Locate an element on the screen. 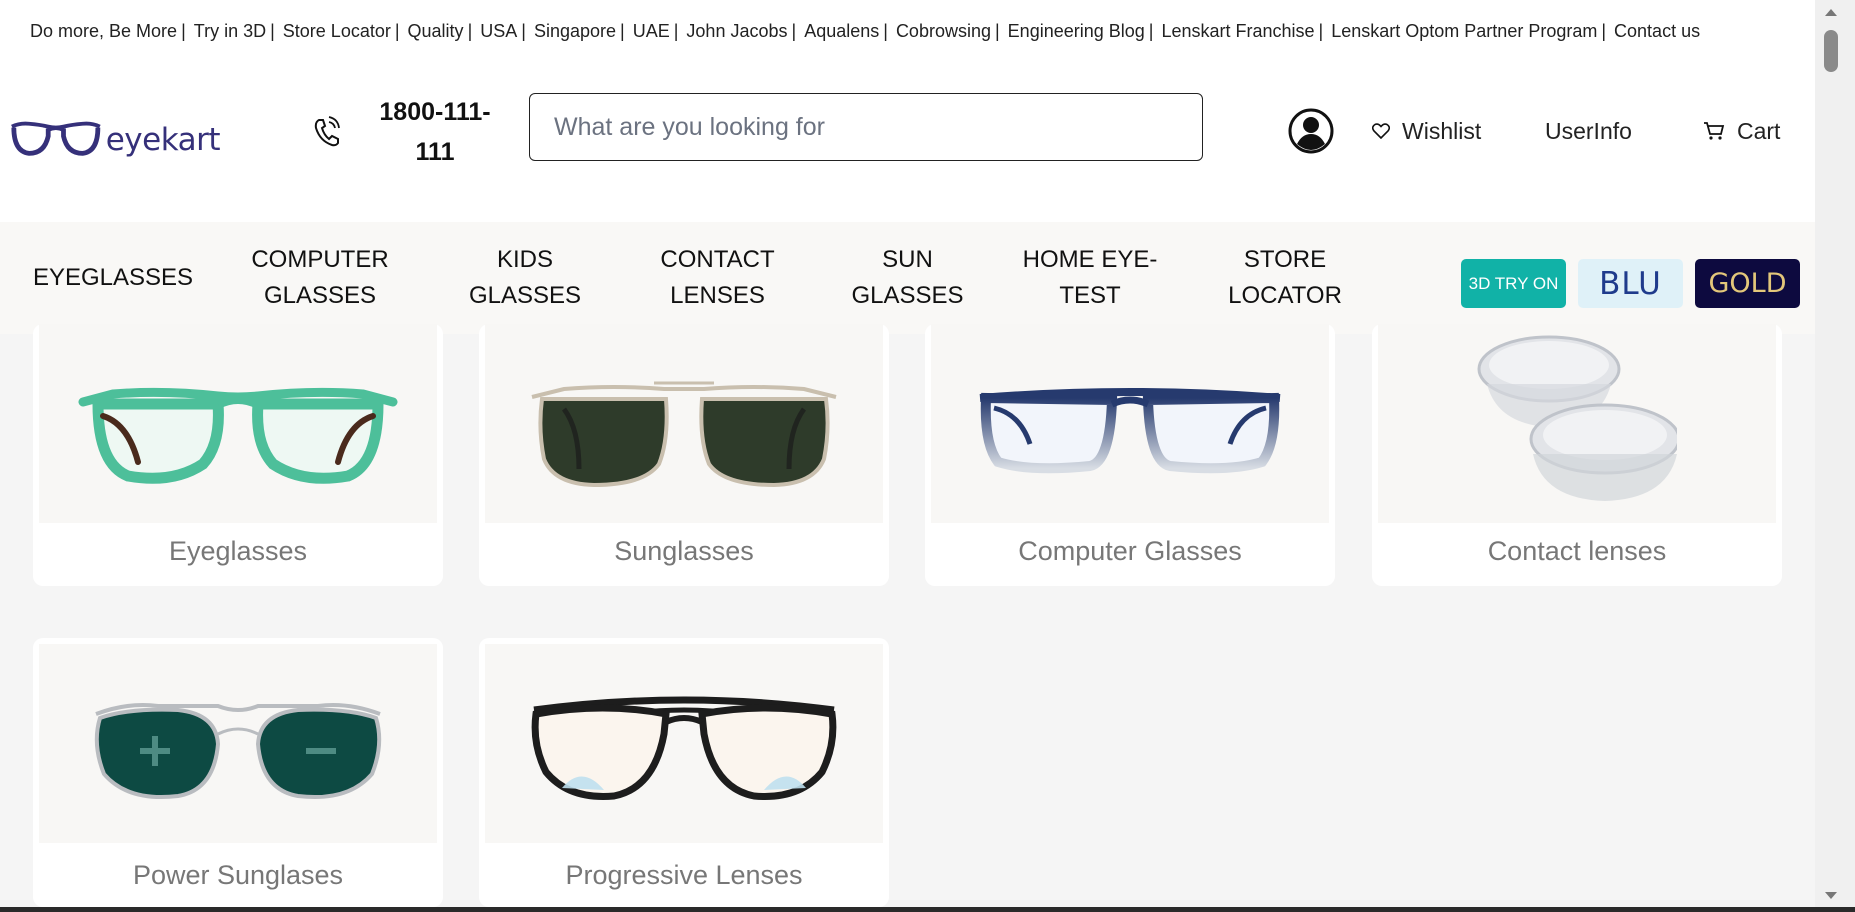  contact-lenses-image is located at coordinates (1577, 423).